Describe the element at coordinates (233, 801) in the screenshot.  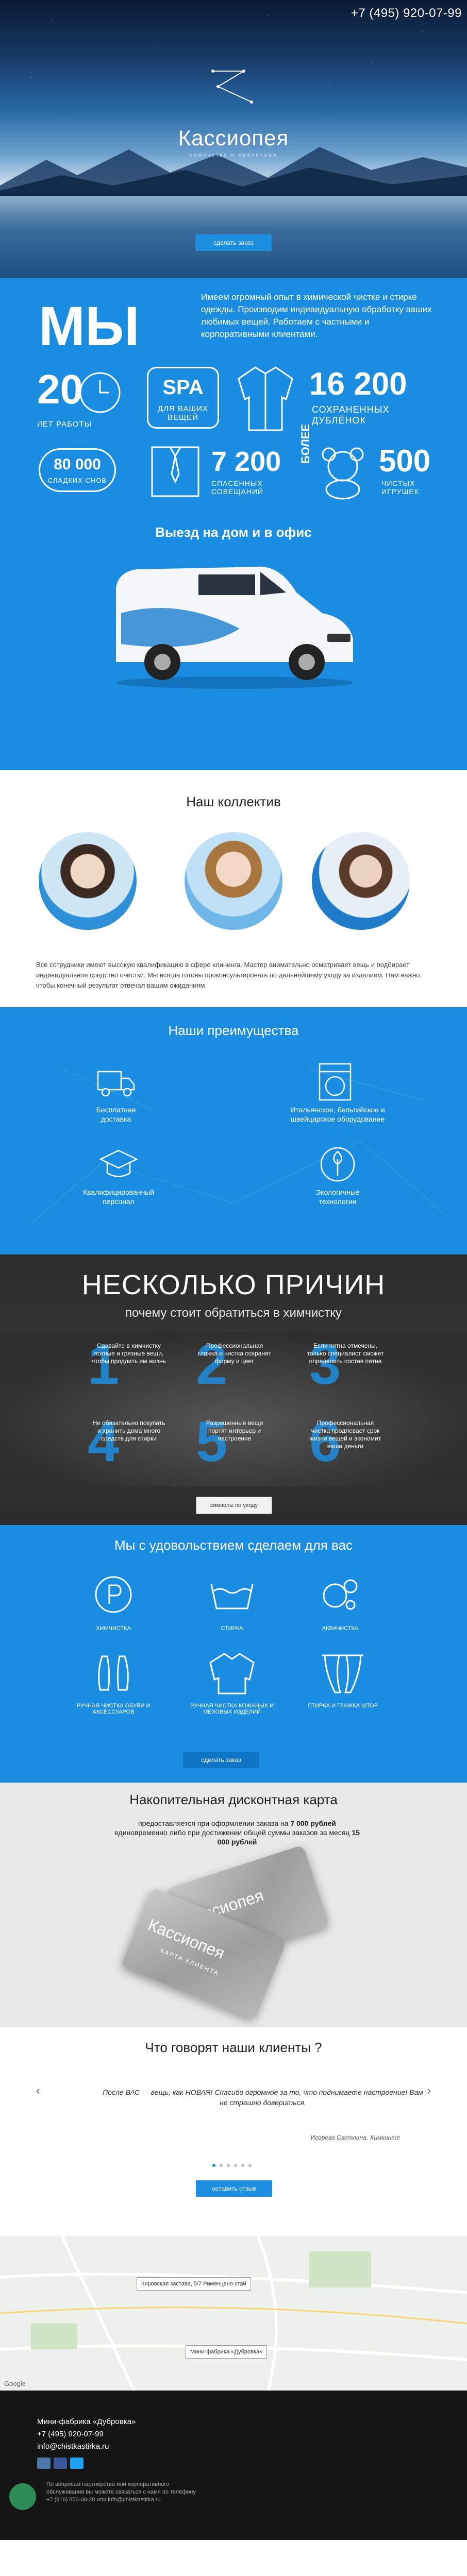
I see `team-title: Наш коллектив` at that location.